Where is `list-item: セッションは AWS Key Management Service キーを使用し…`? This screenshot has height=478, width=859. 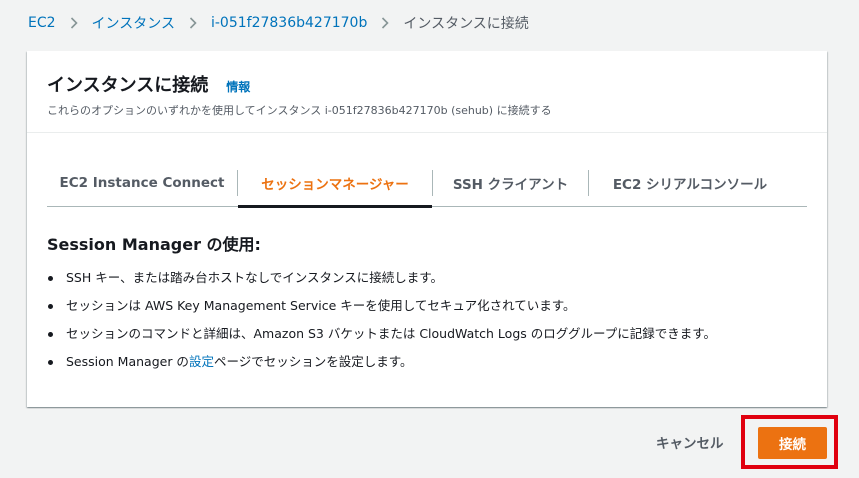 list-item: セッションは AWS Key Management Service キーを使用し… is located at coordinates (381, 306).